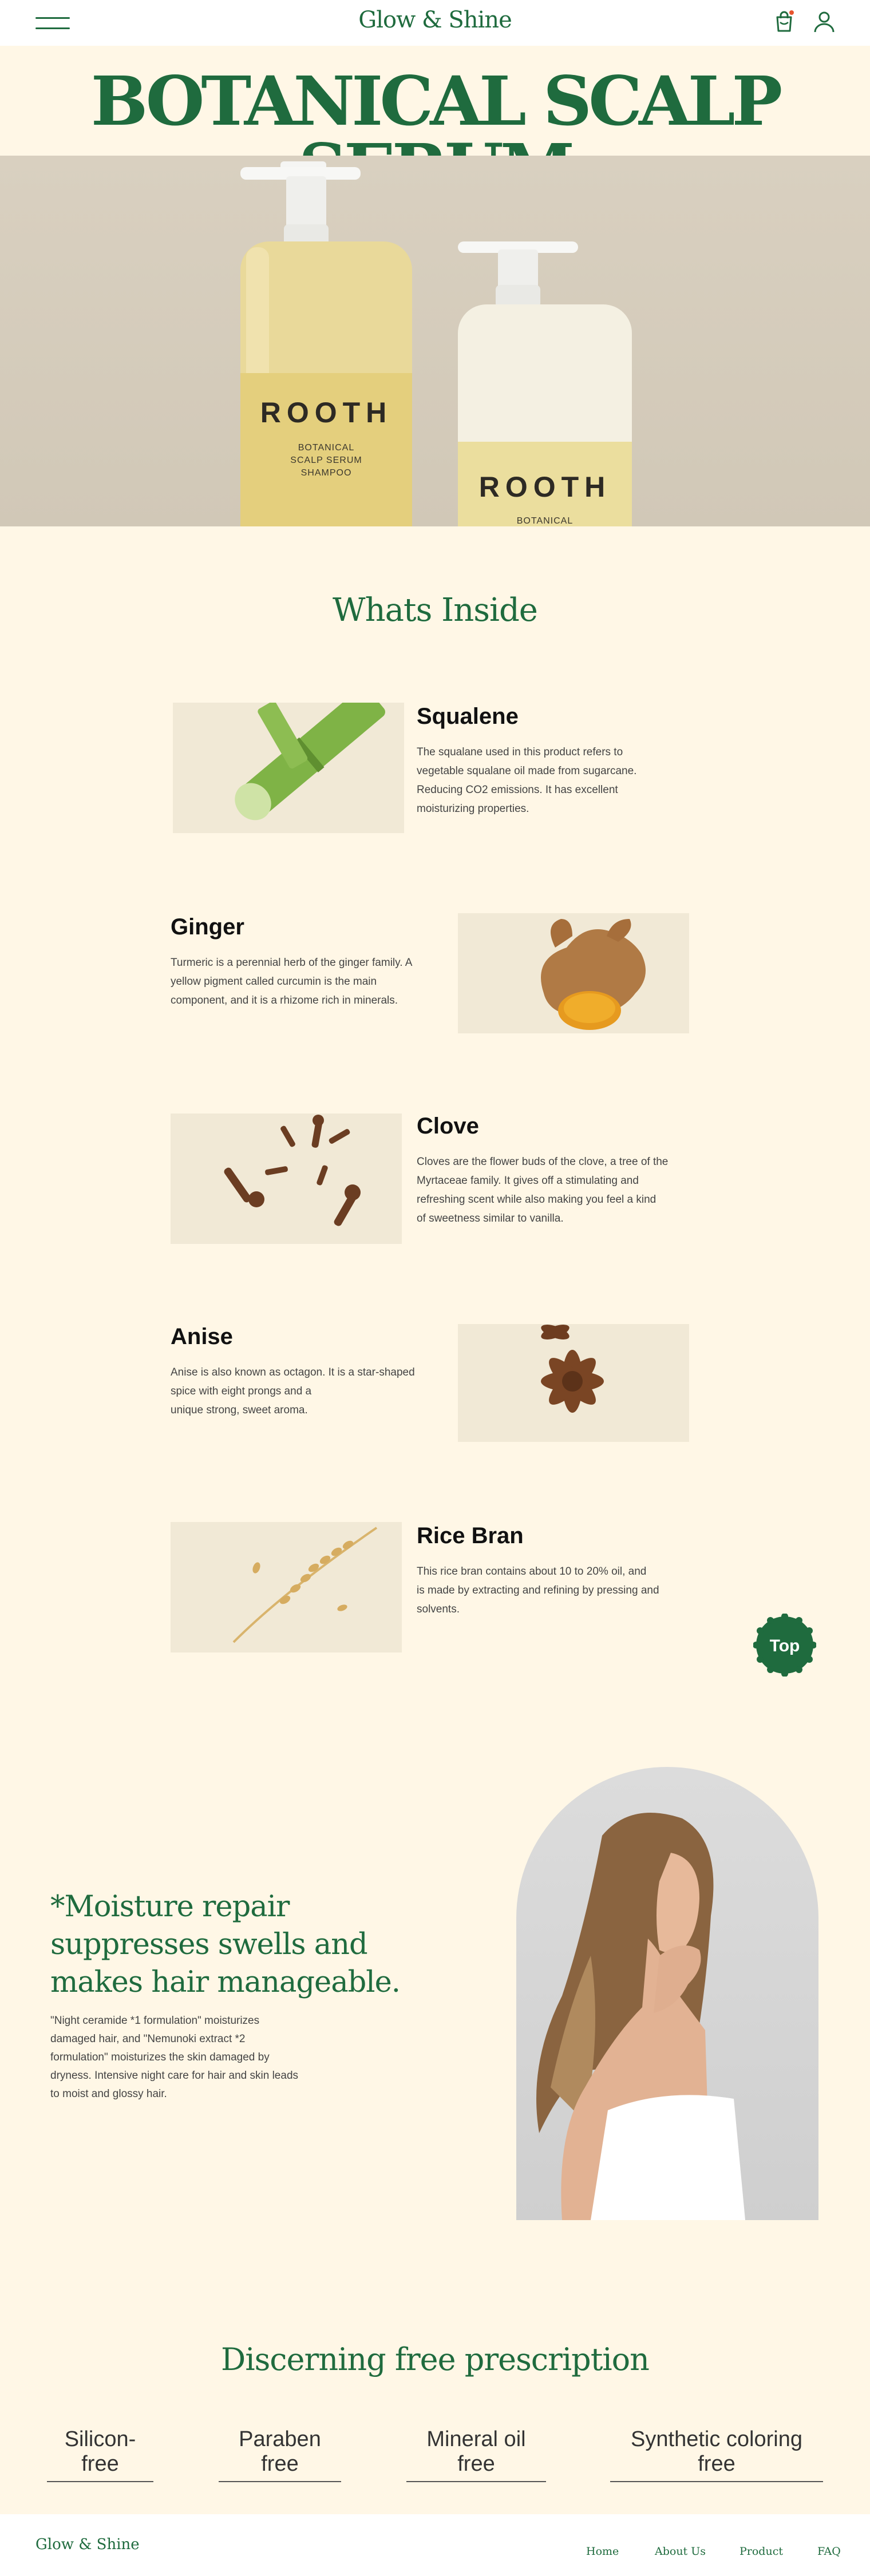 The width and height of the screenshot is (870, 2576). I want to click on desc-line: solvents., so click(438, 1609).